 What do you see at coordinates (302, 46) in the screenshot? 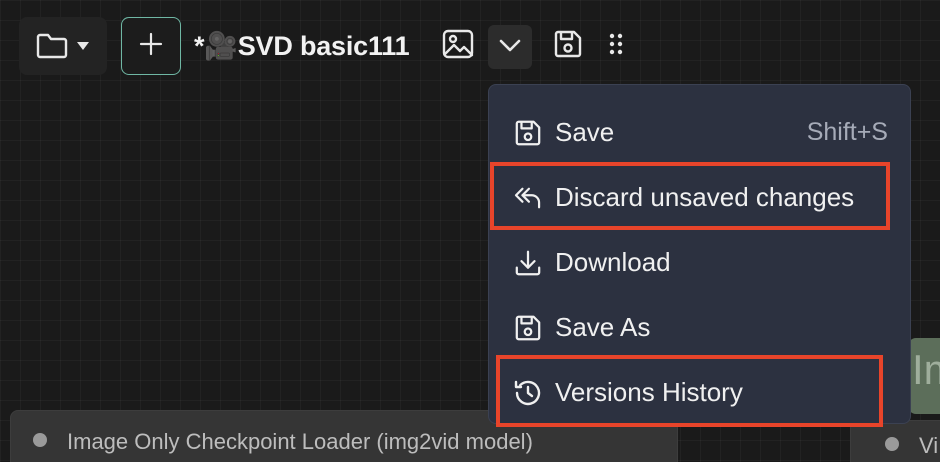
I see `workflow-title: *🎥SVD basic111` at bounding box center [302, 46].